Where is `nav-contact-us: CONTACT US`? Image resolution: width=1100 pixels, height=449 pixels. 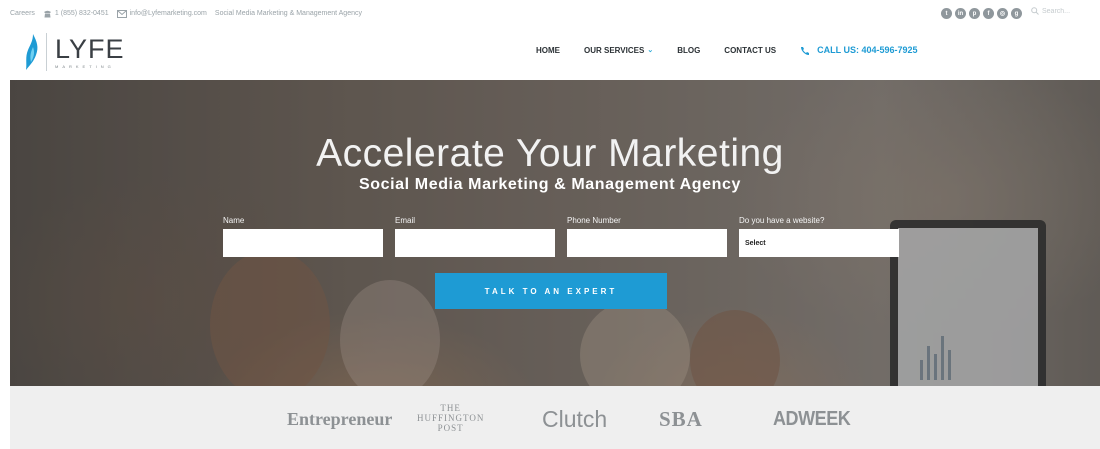
nav-contact-us: CONTACT US is located at coordinates (750, 50).